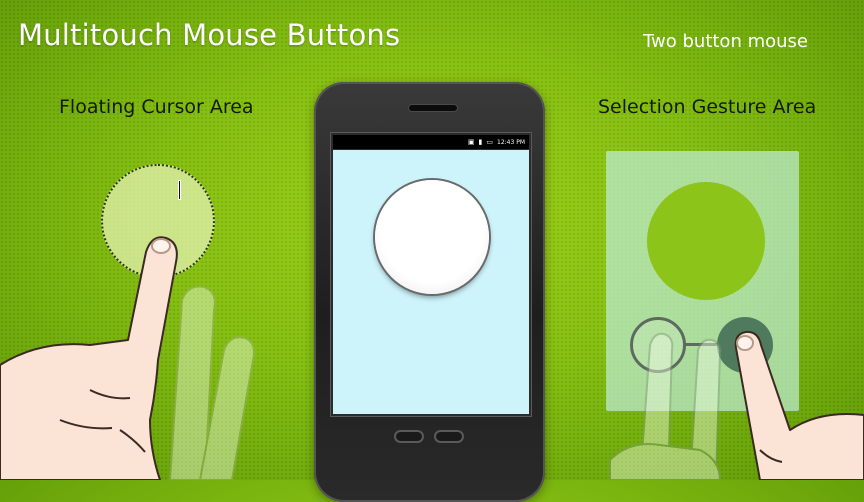 Image resolution: width=864 pixels, height=502 pixels. I want to click on signal-icon: ▮, so click(480, 141).